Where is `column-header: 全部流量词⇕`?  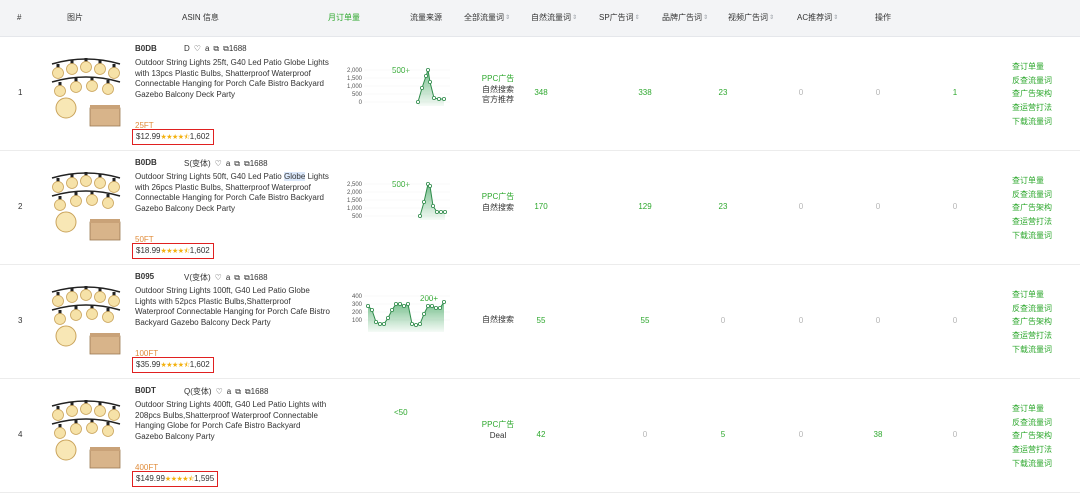
column-header: 全部流量词⇕ is located at coordinates (487, 18).